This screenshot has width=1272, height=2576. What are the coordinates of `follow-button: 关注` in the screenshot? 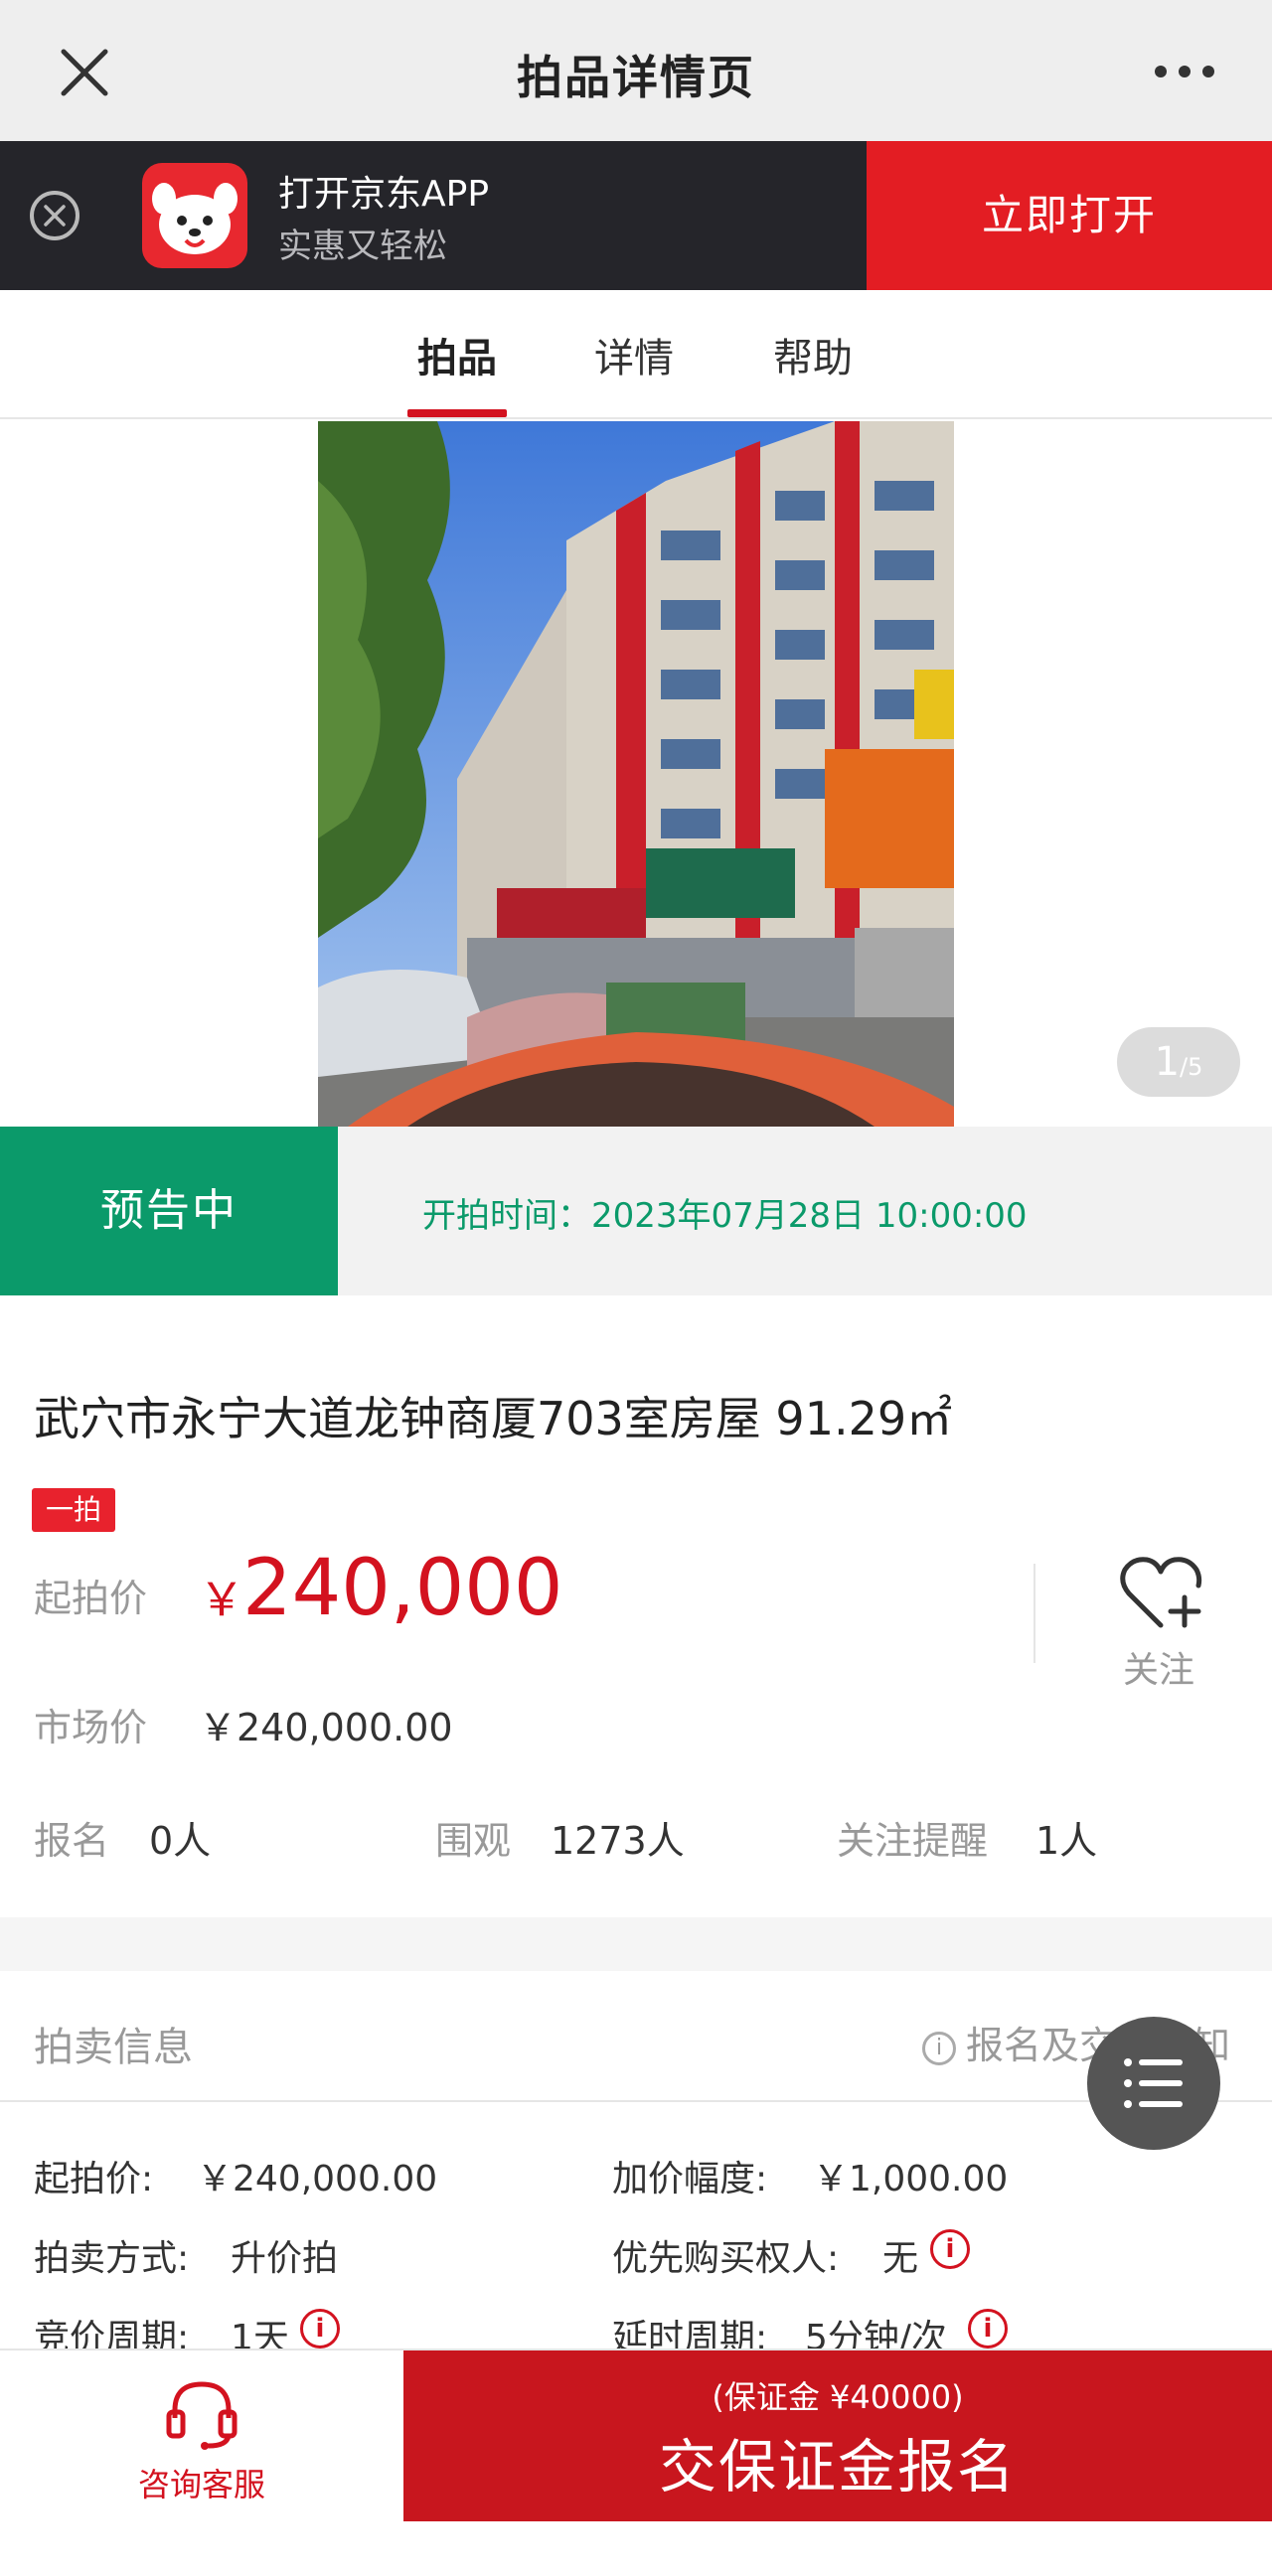 It's located at (1158, 1667).